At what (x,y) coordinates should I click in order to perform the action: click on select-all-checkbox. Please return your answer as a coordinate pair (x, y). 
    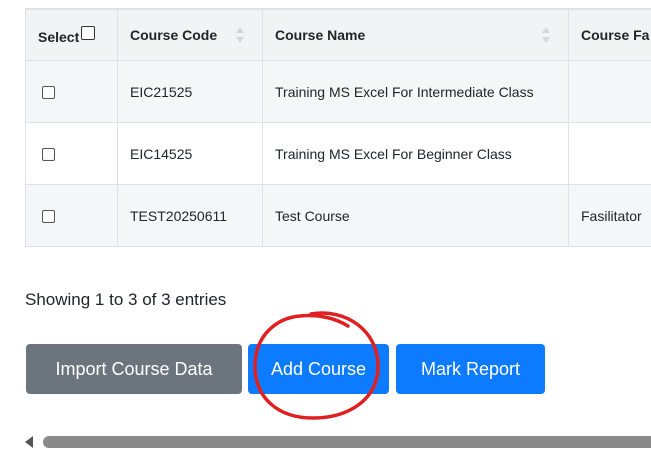
    Looking at the image, I should click on (88, 32).